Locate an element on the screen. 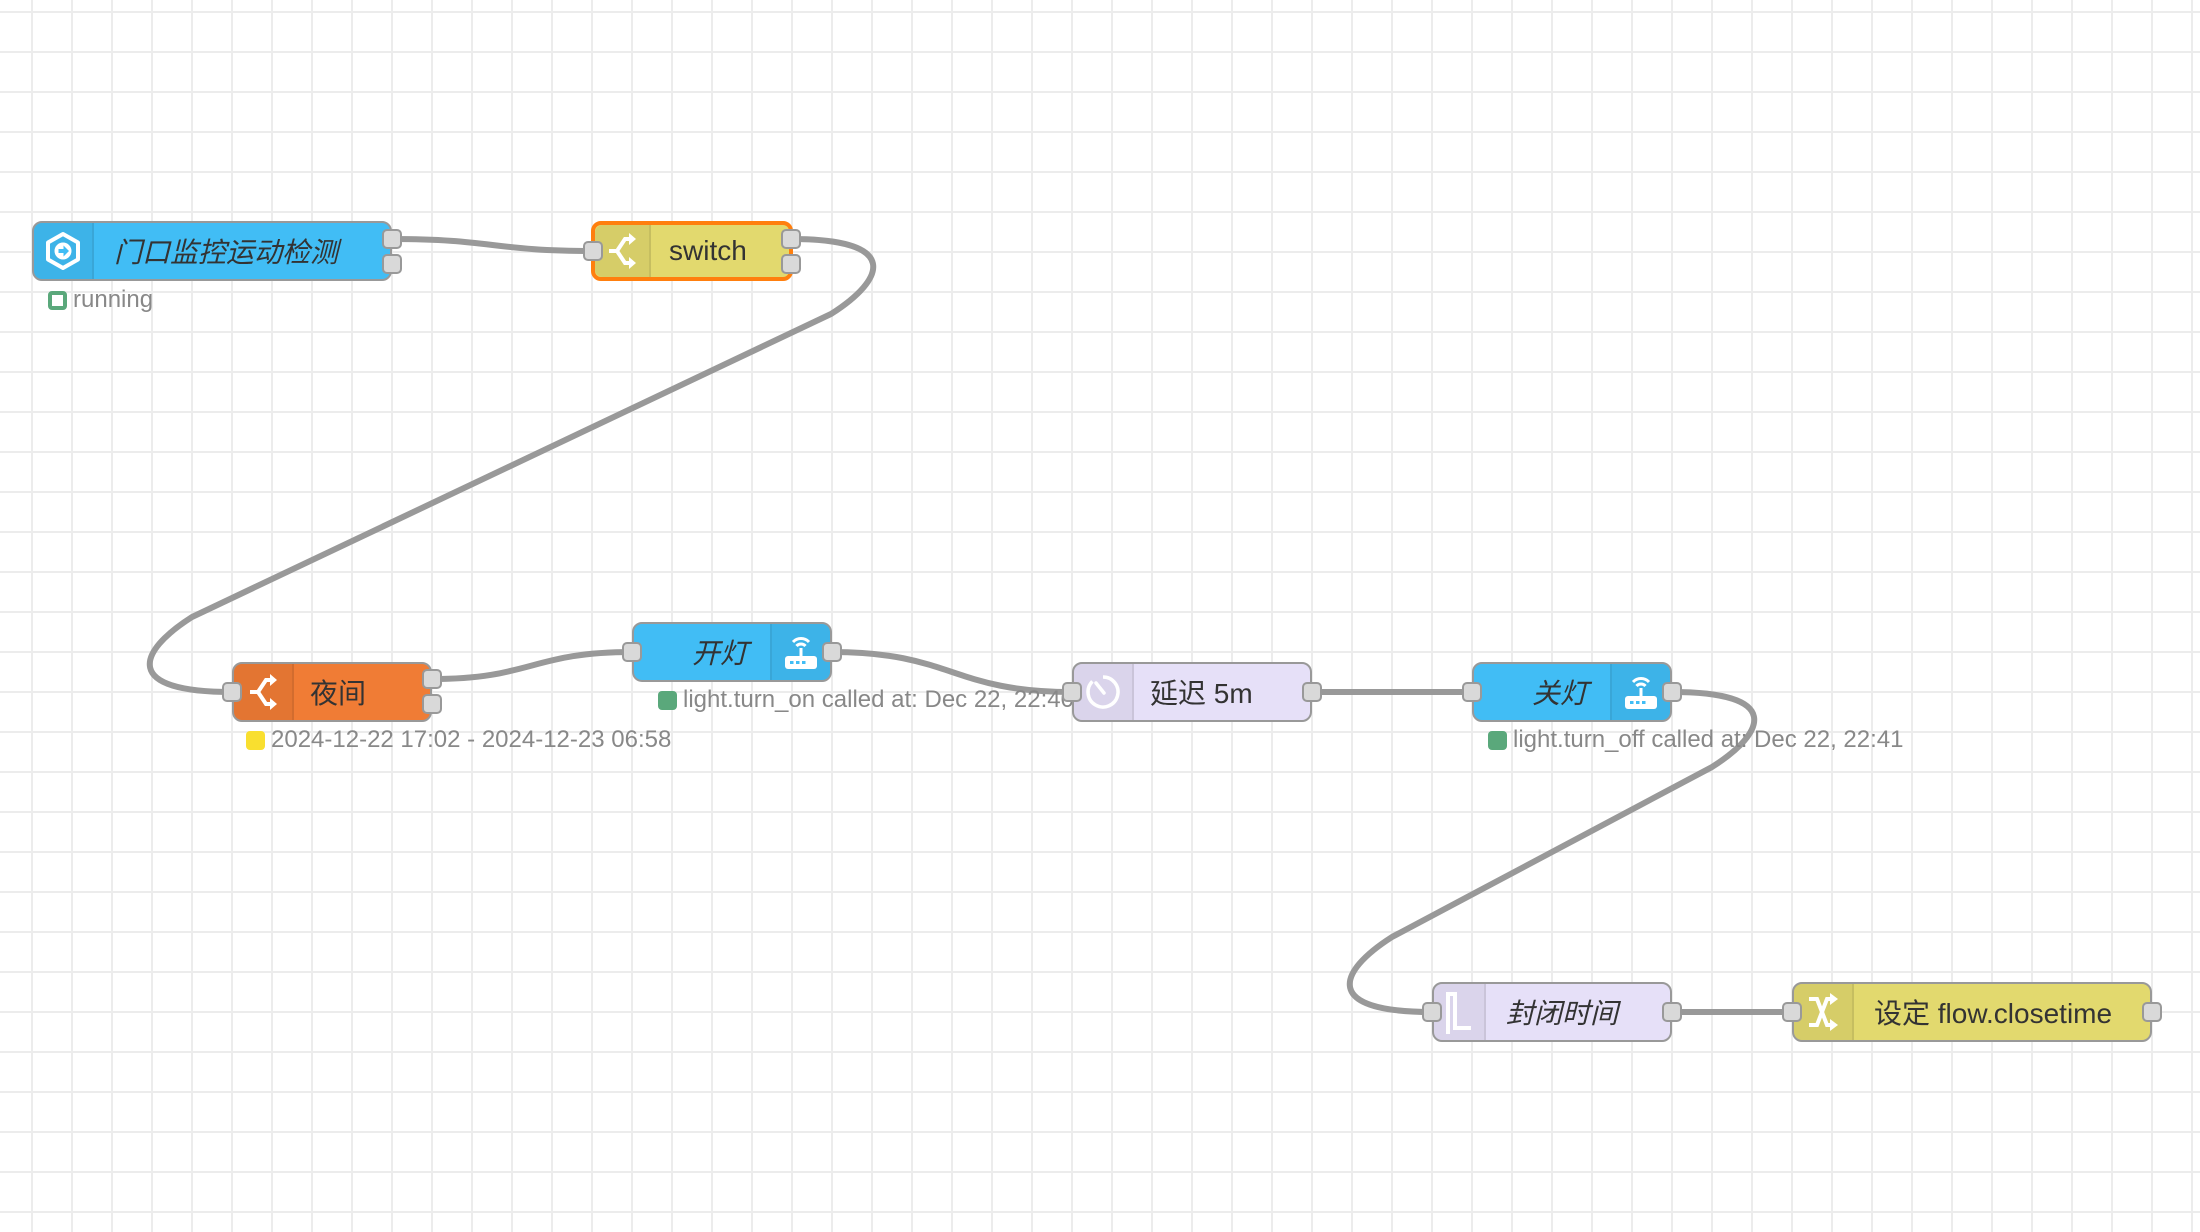 Image resolution: width=2200 pixels, height=1232 pixels. node-motion-detect: 门口监控运动检测 is located at coordinates (217, 251).